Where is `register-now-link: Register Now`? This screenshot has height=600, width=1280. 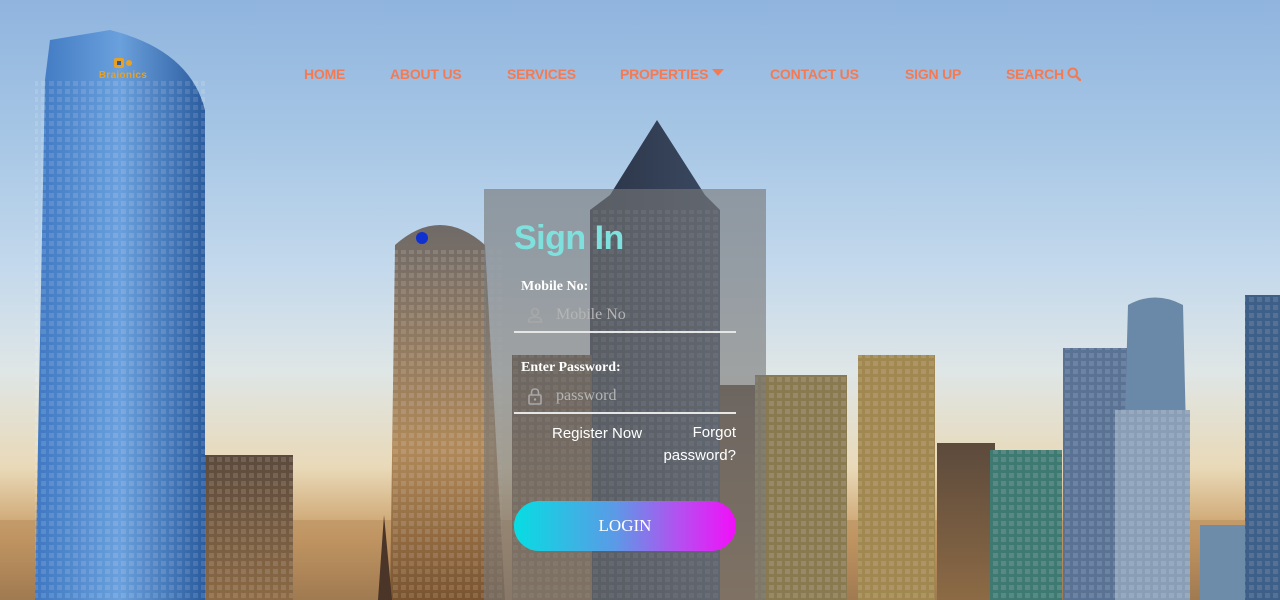 register-now-link: Register Now is located at coordinates (597, 433).